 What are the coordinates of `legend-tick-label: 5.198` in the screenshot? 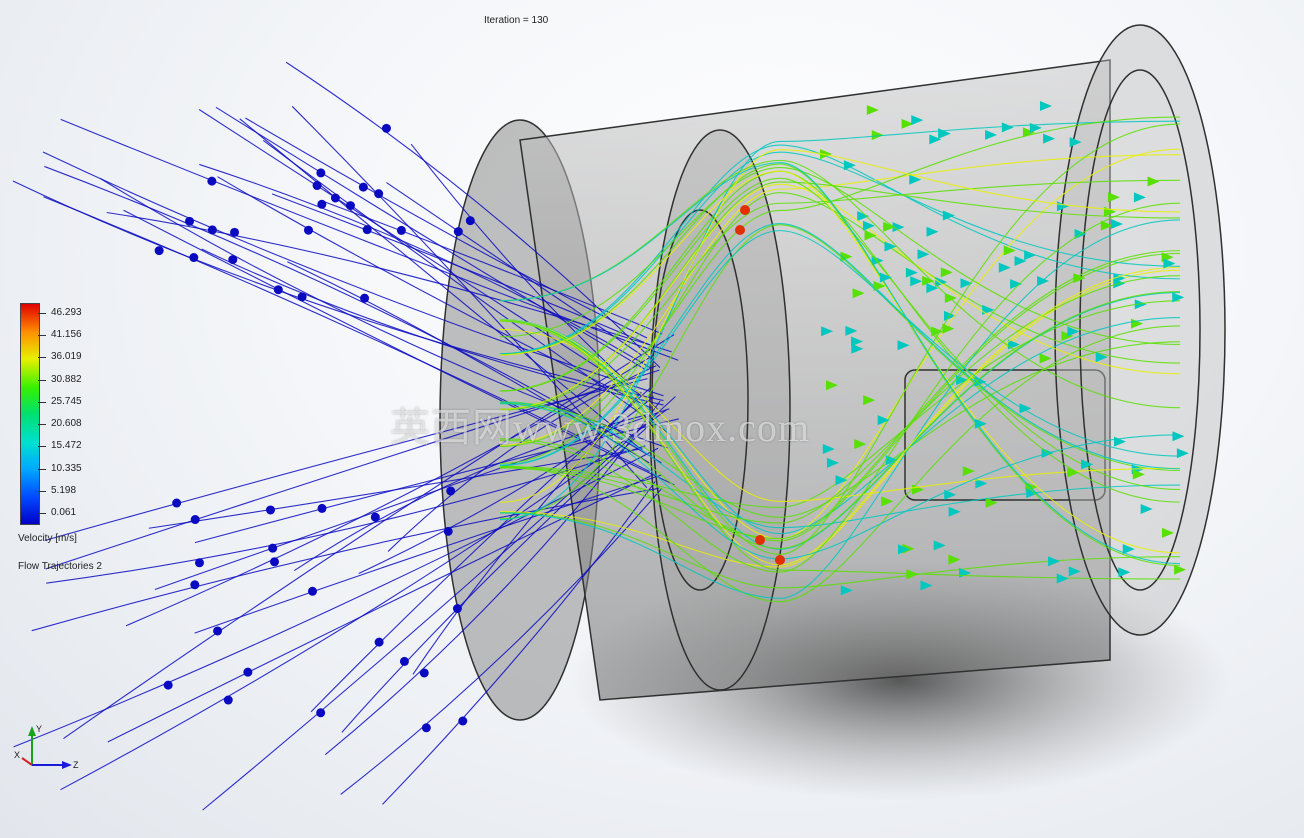 It's located at (64, 490).